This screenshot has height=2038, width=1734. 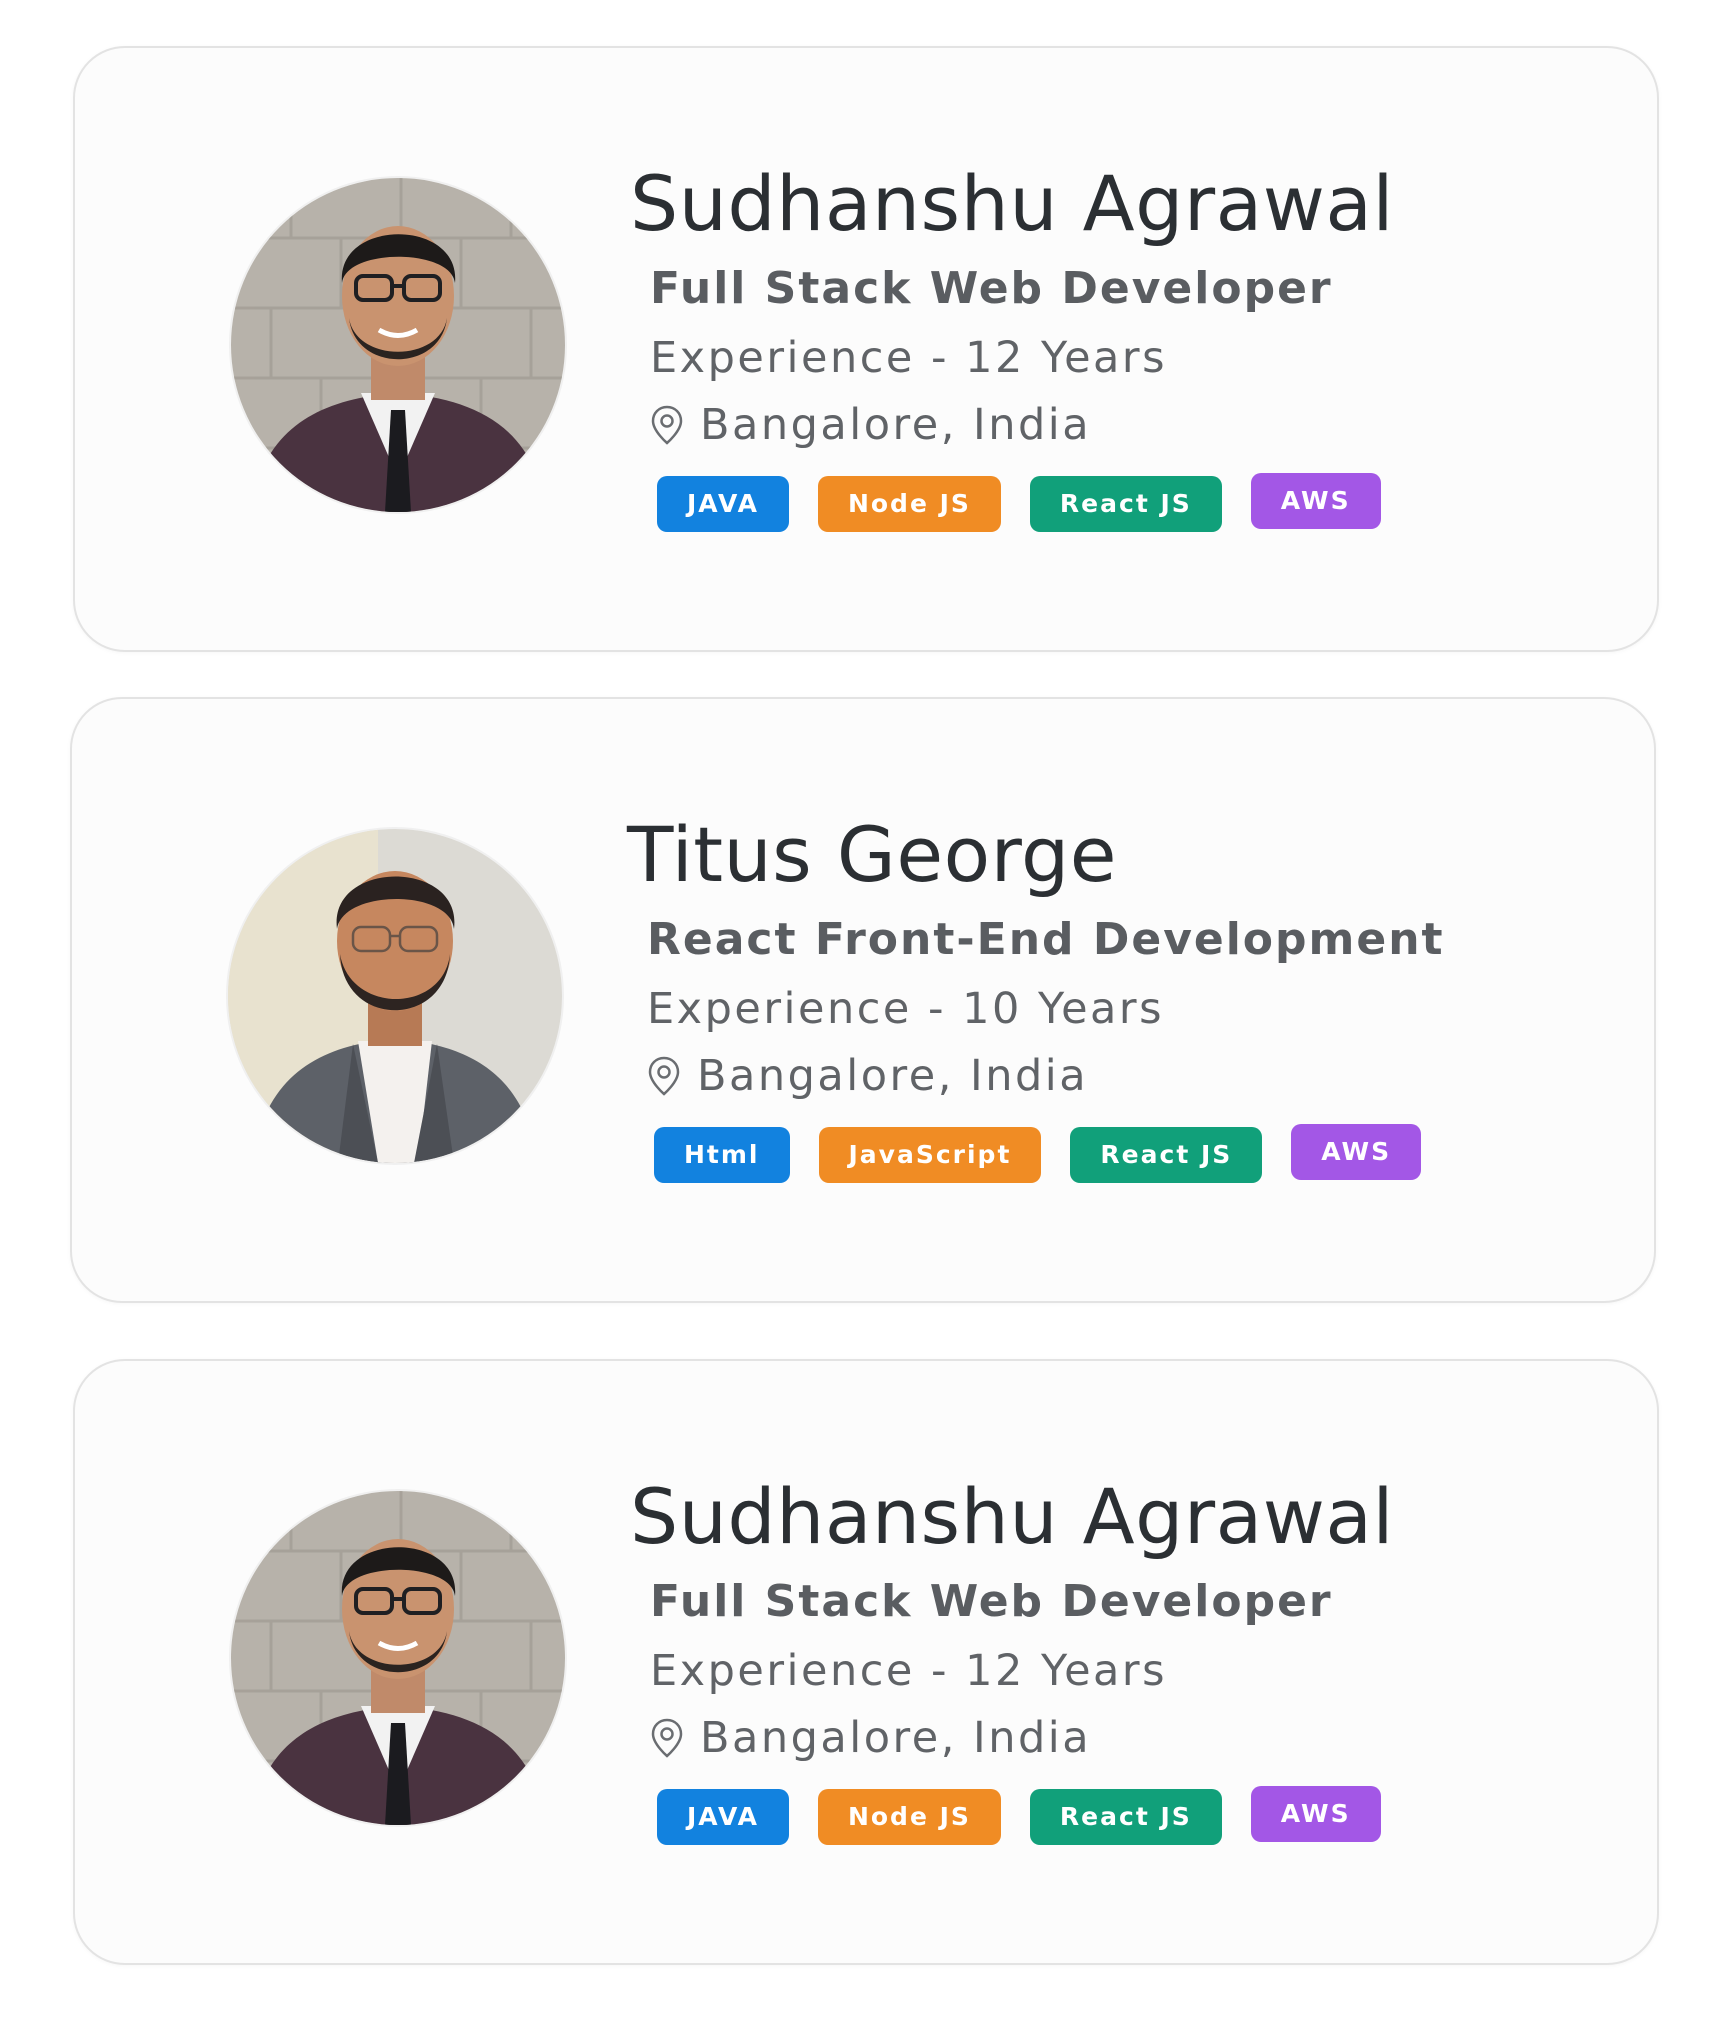 I want to click on profile-name: Titus George, so click(x=872, y=854).